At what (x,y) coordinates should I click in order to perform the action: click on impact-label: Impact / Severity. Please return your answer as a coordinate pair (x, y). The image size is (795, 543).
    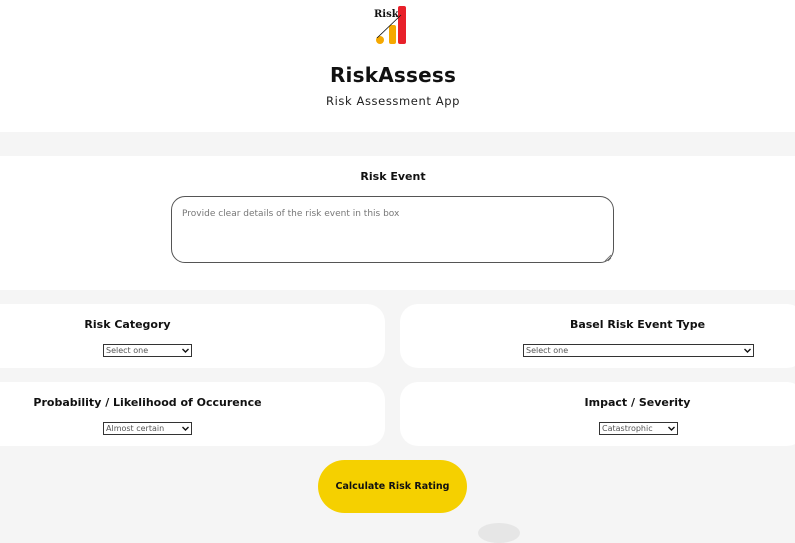
    Looking at the image, I should click on (637, 402).